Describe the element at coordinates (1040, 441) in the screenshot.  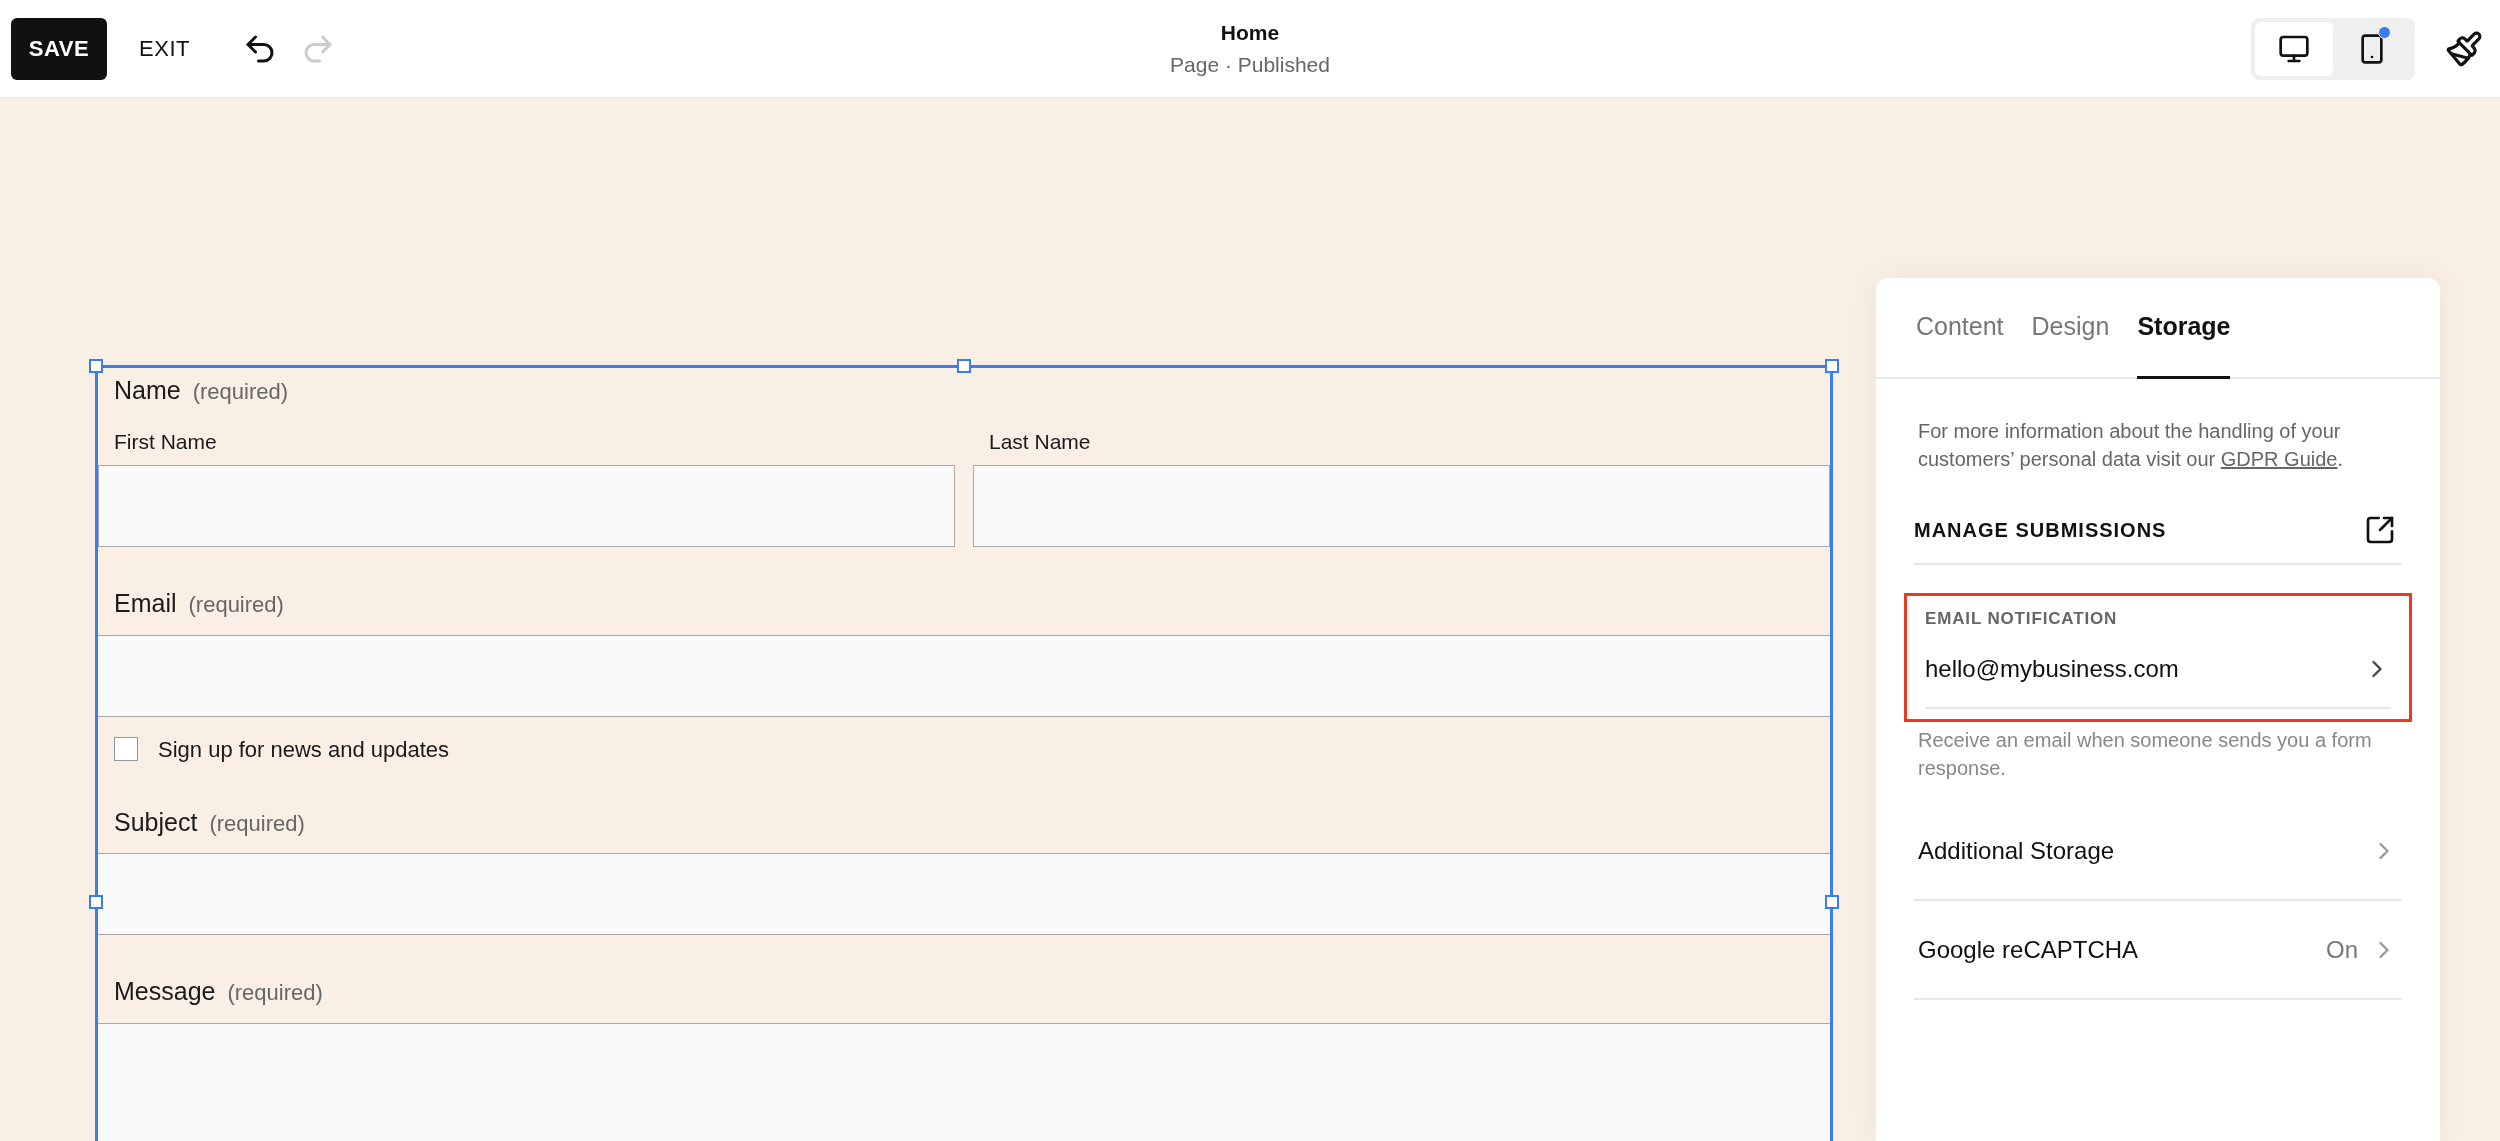
I see `subfield-label: Last Name` at that location.